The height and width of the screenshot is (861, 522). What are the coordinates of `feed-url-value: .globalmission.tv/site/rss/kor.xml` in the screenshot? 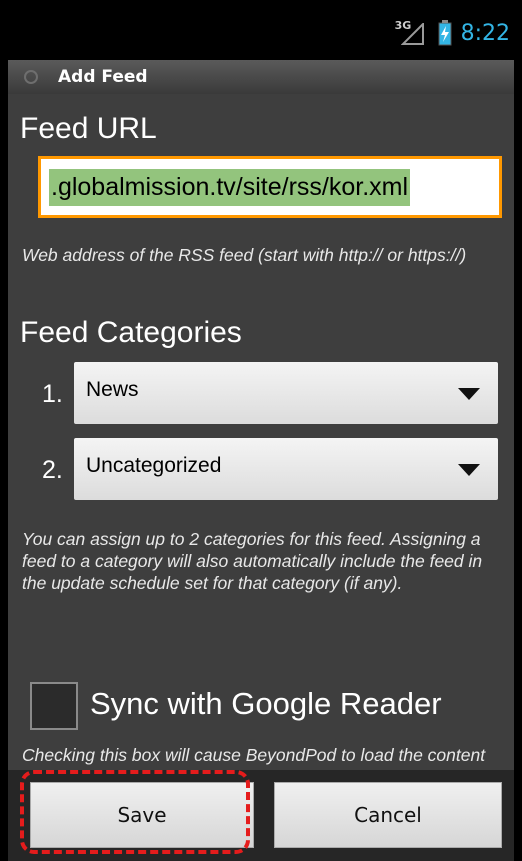 It's located at (230, 187).